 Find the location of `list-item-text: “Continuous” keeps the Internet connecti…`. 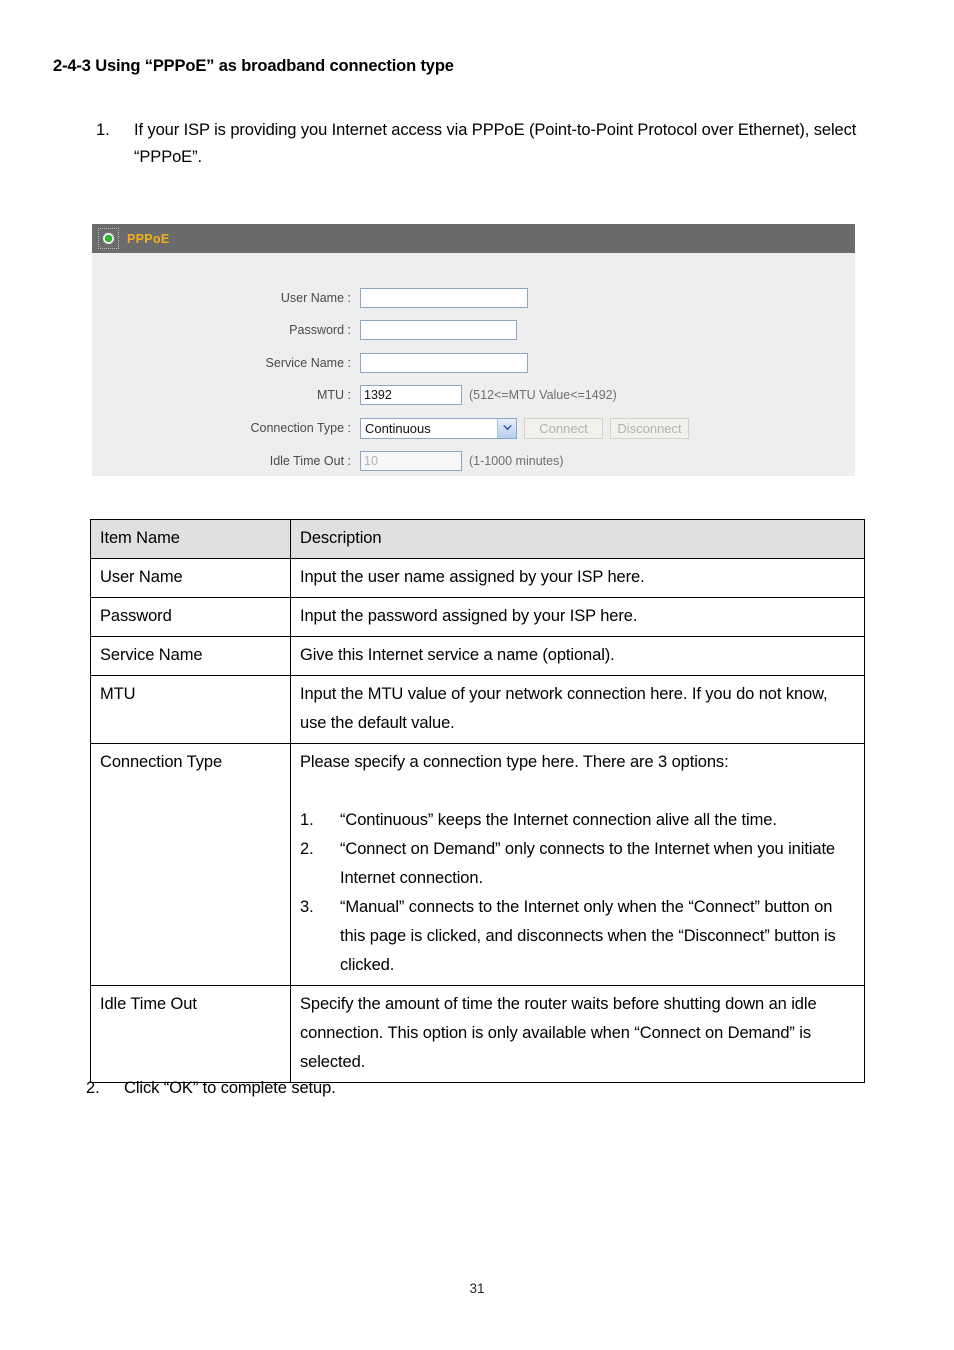

list-item-text: “Continuous” keeps the Internet connecti… is located at coordinates (558, 820).